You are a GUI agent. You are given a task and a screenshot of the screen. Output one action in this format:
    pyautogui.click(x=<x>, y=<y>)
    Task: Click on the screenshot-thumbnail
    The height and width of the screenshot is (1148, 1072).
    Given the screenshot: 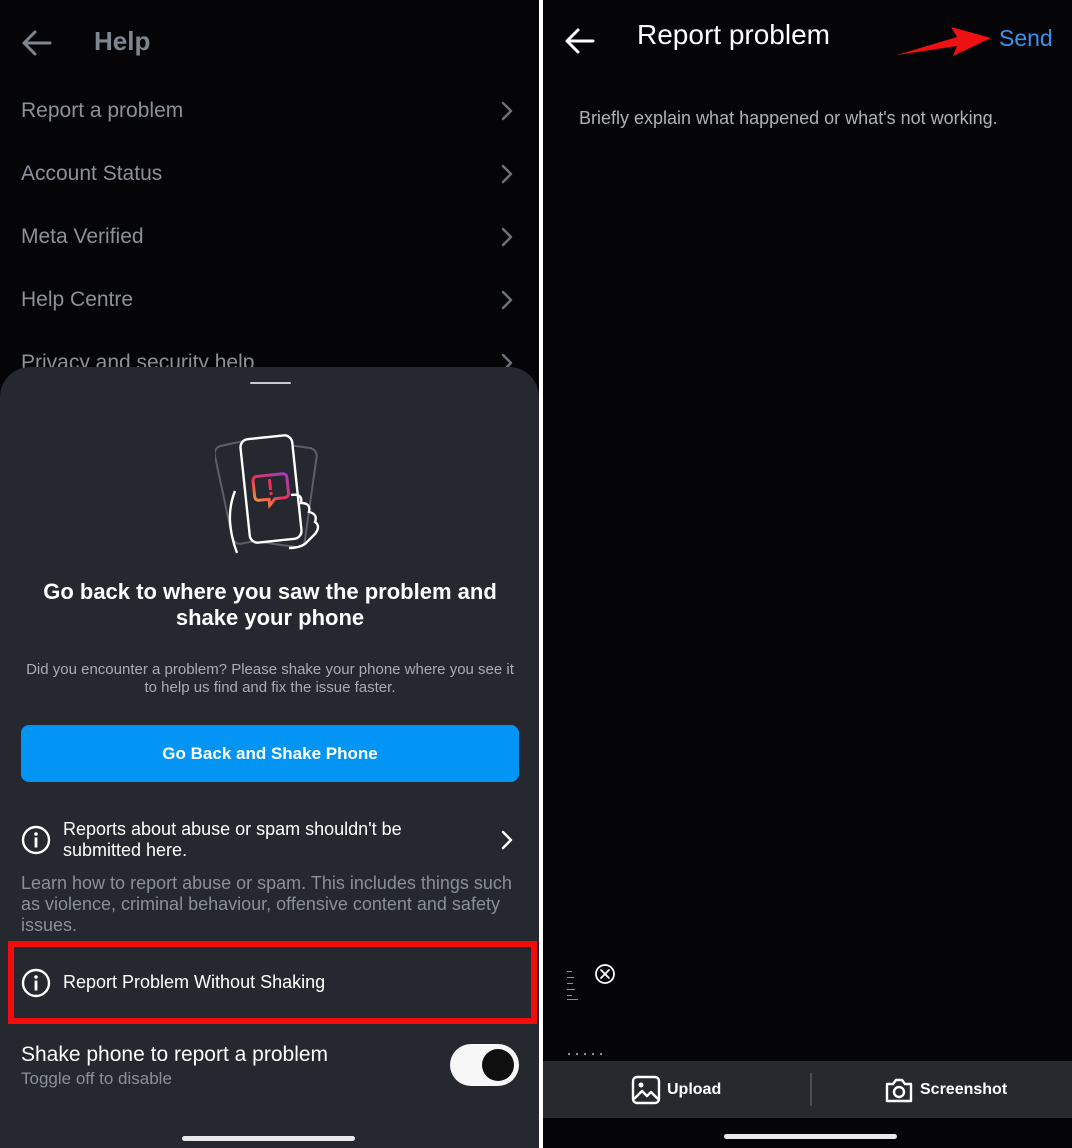 What is the action you would take?
    pyautogui.click(x=575, y=988)
    